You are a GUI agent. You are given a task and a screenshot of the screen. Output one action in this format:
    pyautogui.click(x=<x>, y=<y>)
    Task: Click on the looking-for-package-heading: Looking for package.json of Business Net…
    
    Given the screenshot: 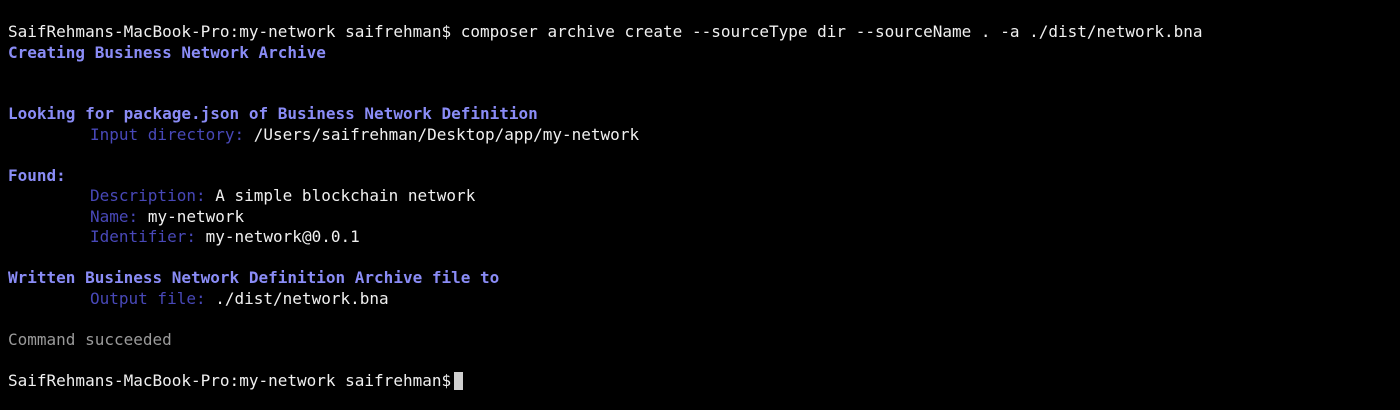 What is the action you would take?
    pyautogui.click(x=273, y=113)
    